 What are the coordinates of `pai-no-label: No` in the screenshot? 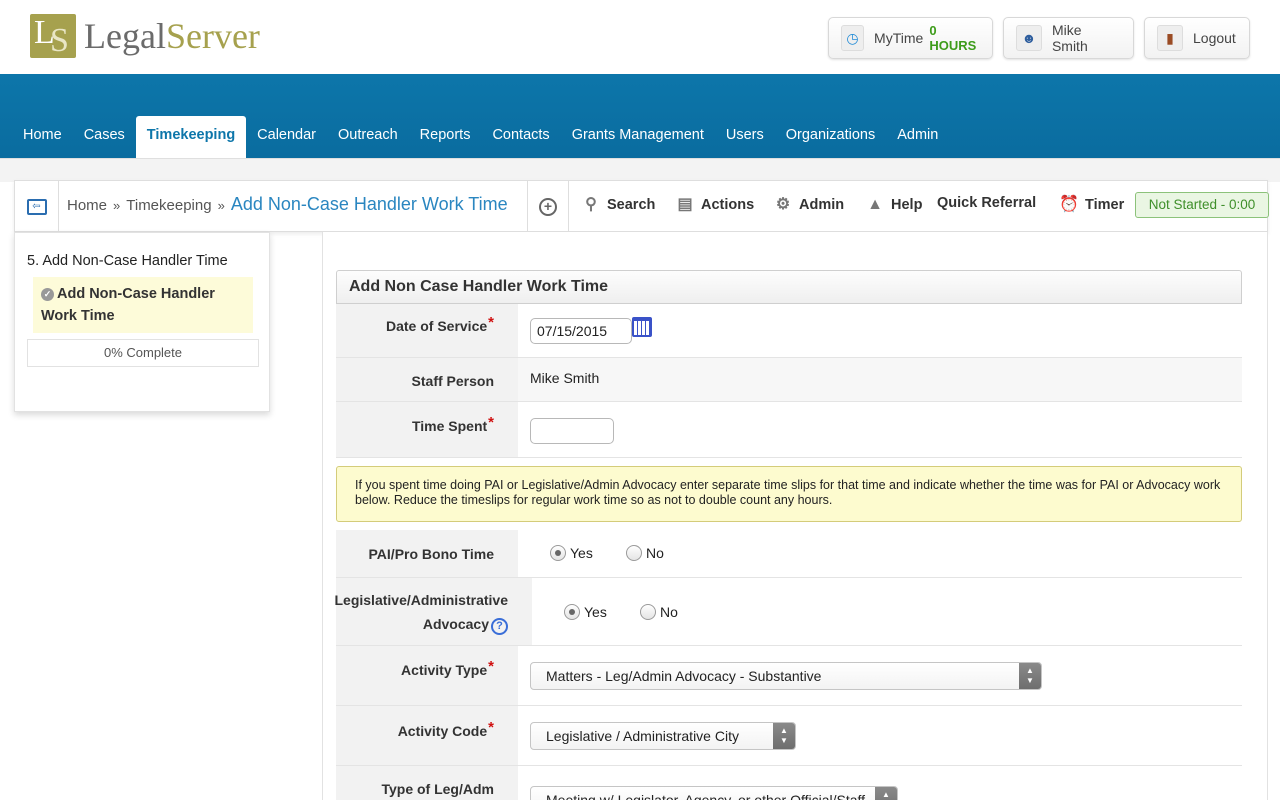 It's located at (655, 553).